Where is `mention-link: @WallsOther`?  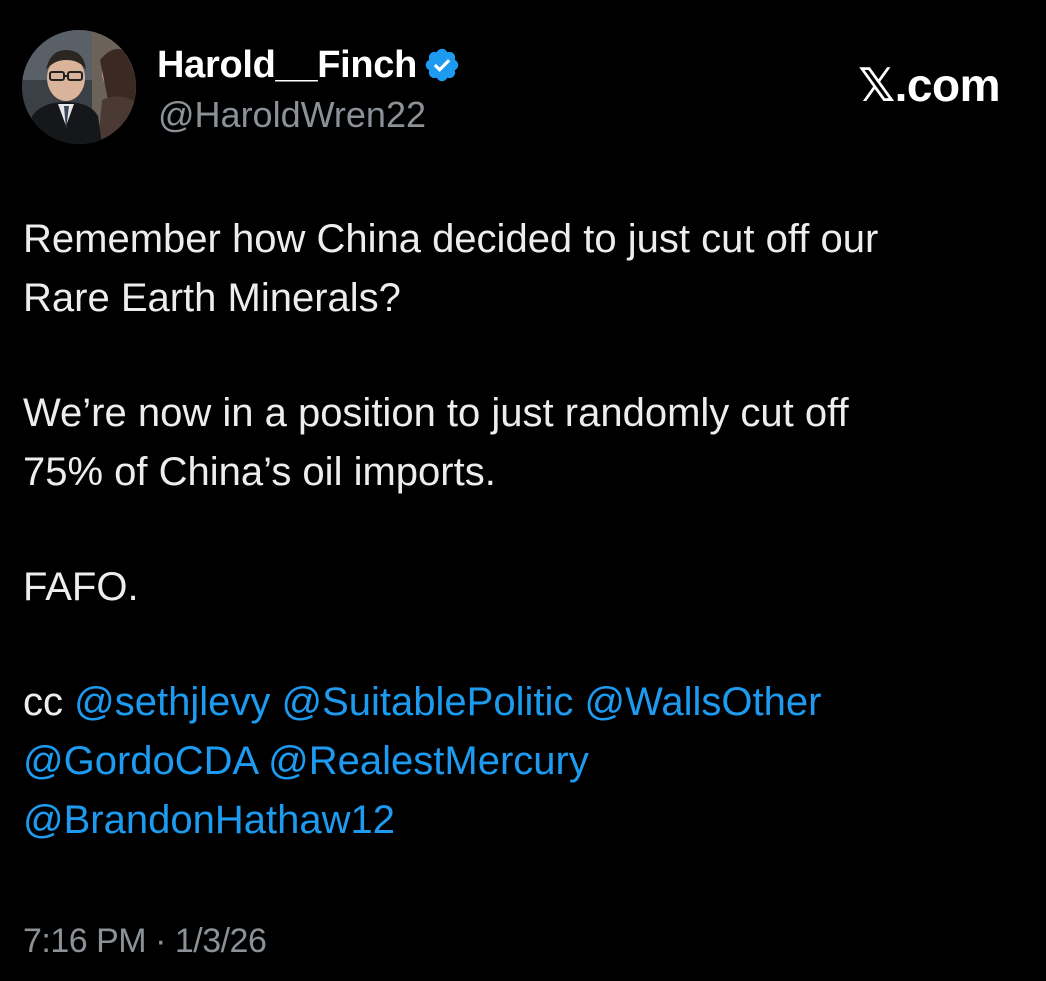 mention-link: @WallsOther is located at coordinates (702, 702).